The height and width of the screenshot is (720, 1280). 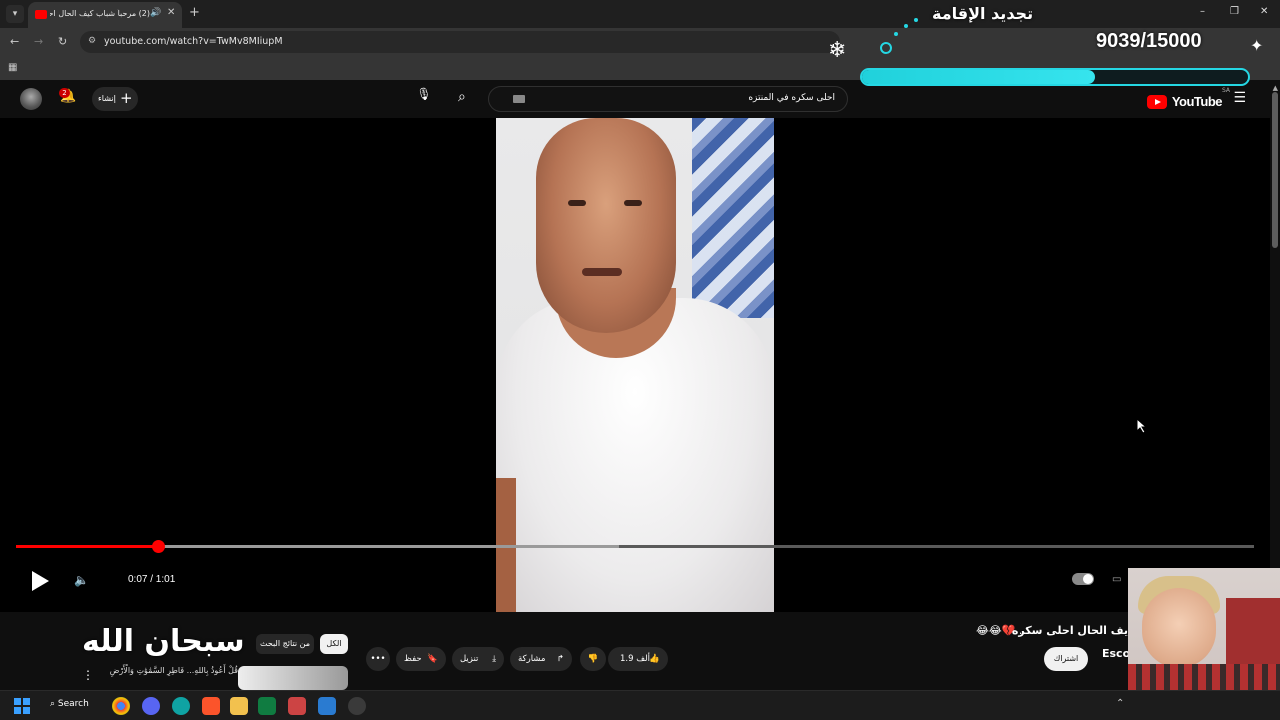 I want to click on share-button: مشاركة ↱, so click(x=541, y=659).